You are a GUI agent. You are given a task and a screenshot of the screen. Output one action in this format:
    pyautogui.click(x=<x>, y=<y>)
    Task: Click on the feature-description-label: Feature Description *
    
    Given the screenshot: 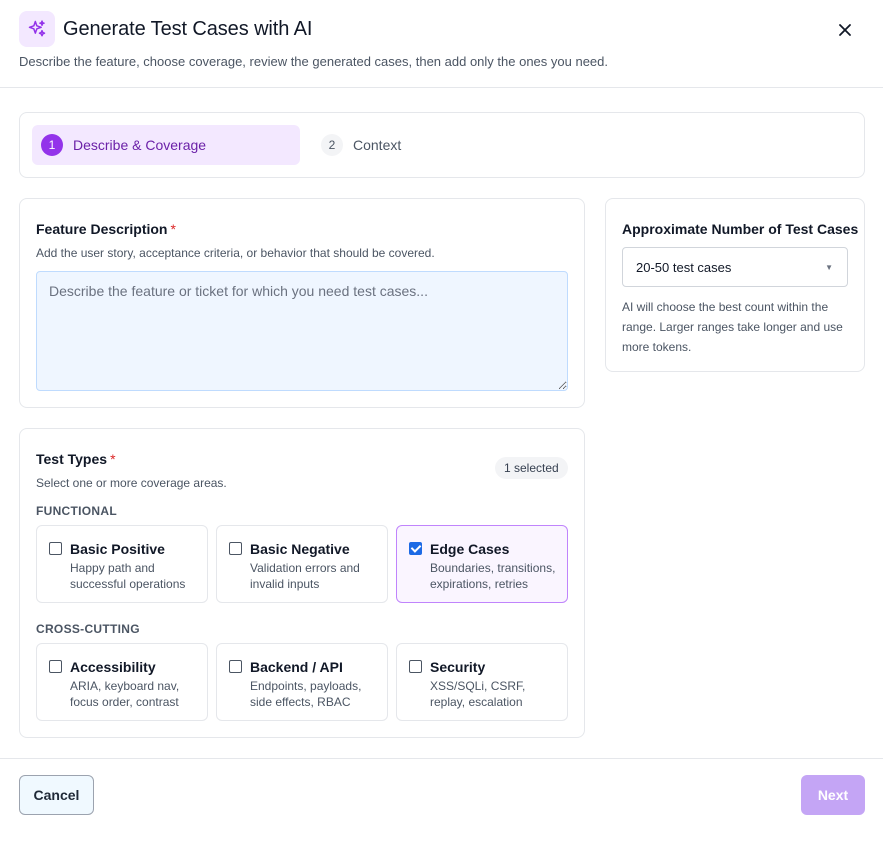 What is the action you would take?
    pyautogui.click(x=106, y=229)
    